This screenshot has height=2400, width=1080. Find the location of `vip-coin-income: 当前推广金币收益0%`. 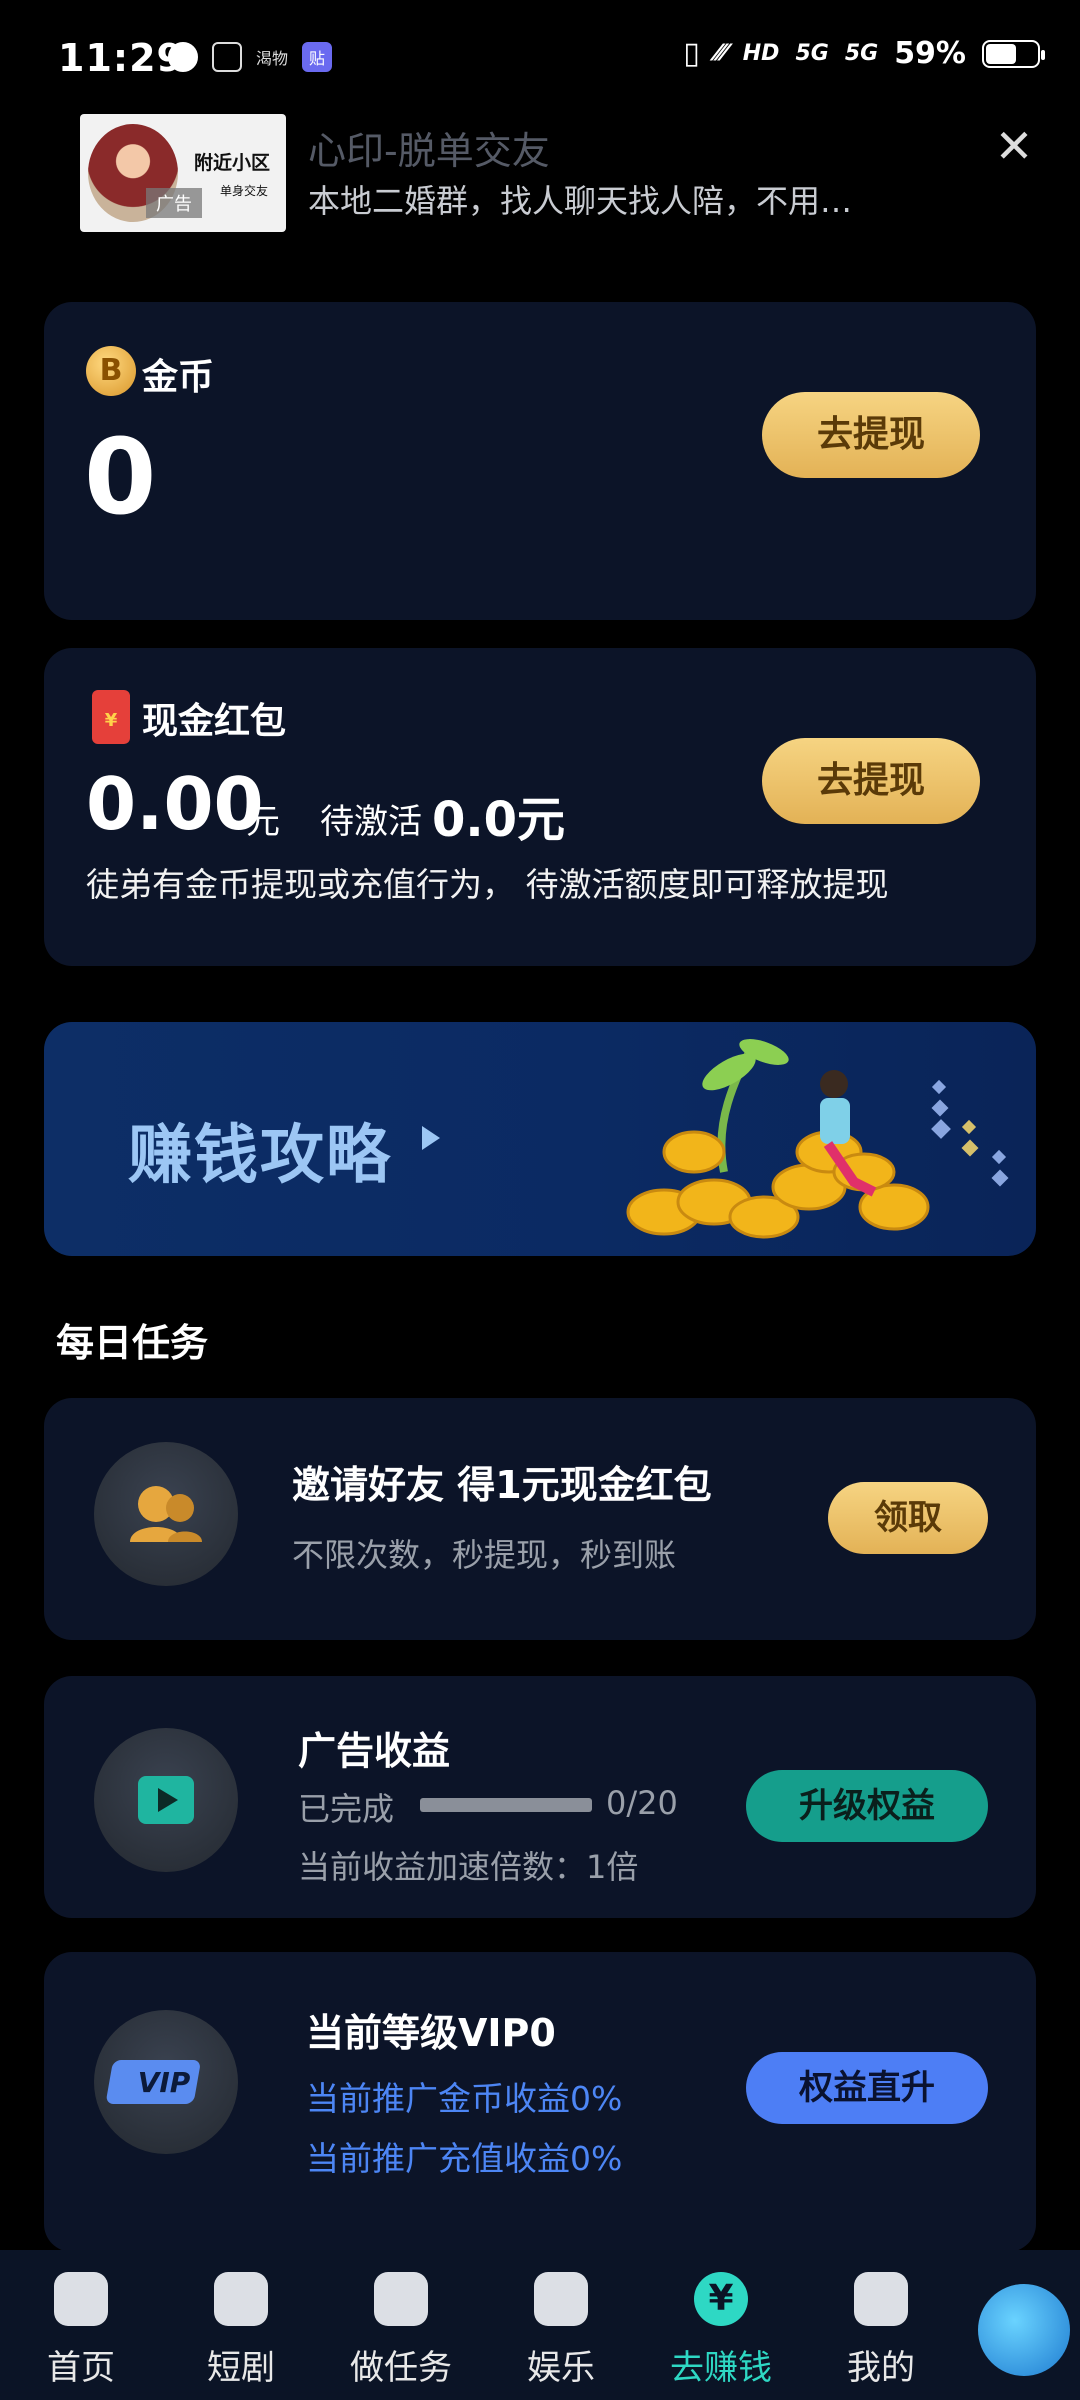

vip-coin-income: 当前推广金币收益0% is located at coordinates (464, 2098).